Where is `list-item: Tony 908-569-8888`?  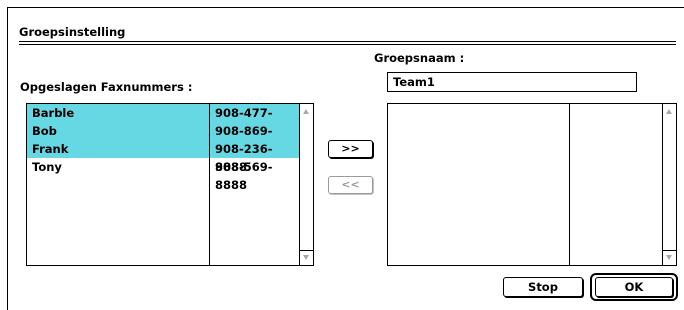 list-item: Tony 908-569-8888 is located at coordinates (163, 175).